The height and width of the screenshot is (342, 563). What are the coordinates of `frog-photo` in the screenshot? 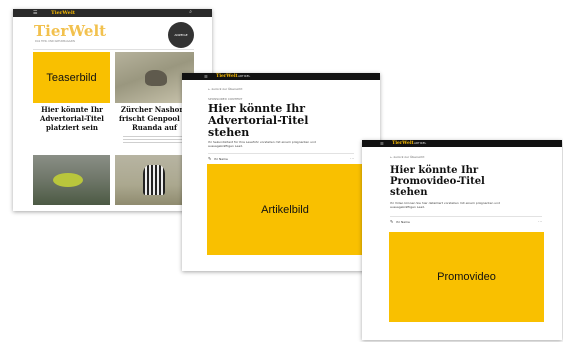 It's located at (71, 180).